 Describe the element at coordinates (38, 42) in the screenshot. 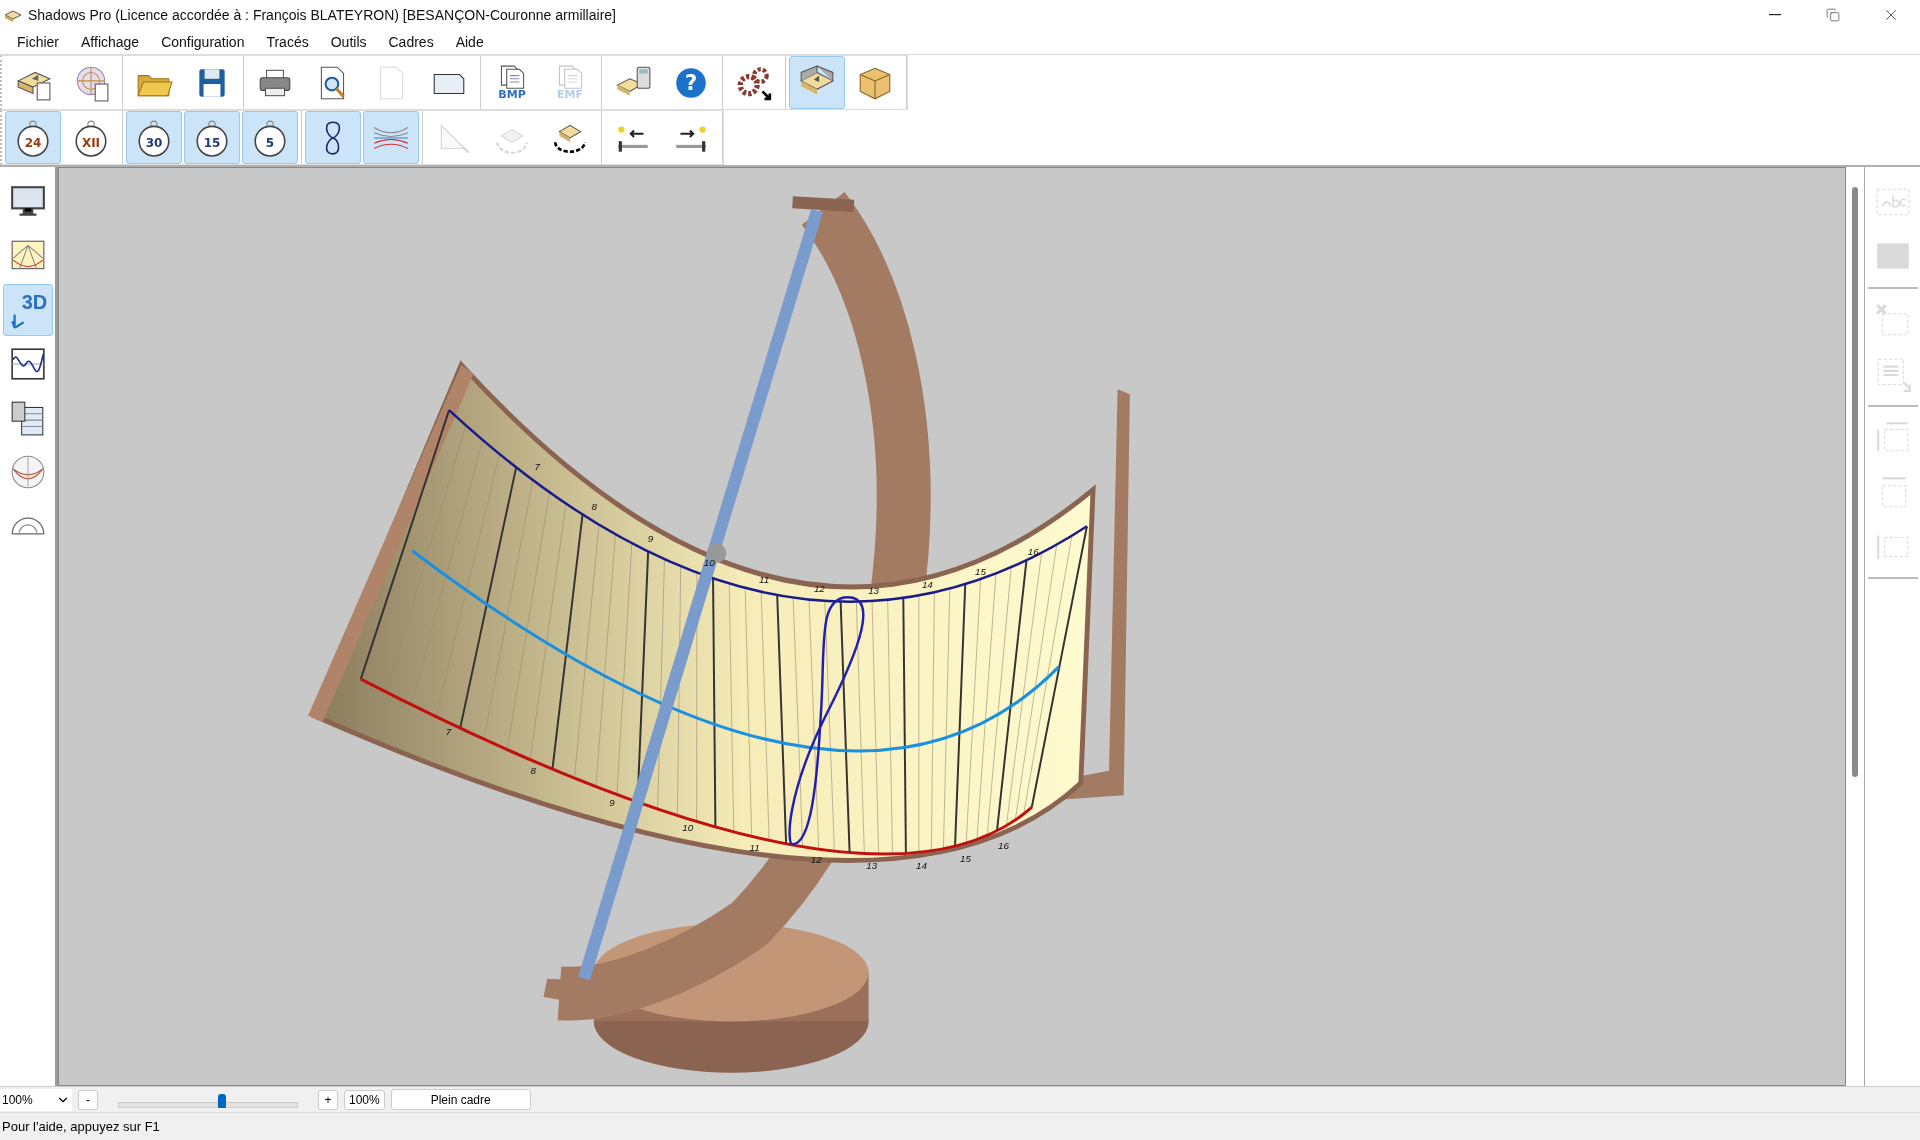

I see `menu-item: Fichier` at that location.